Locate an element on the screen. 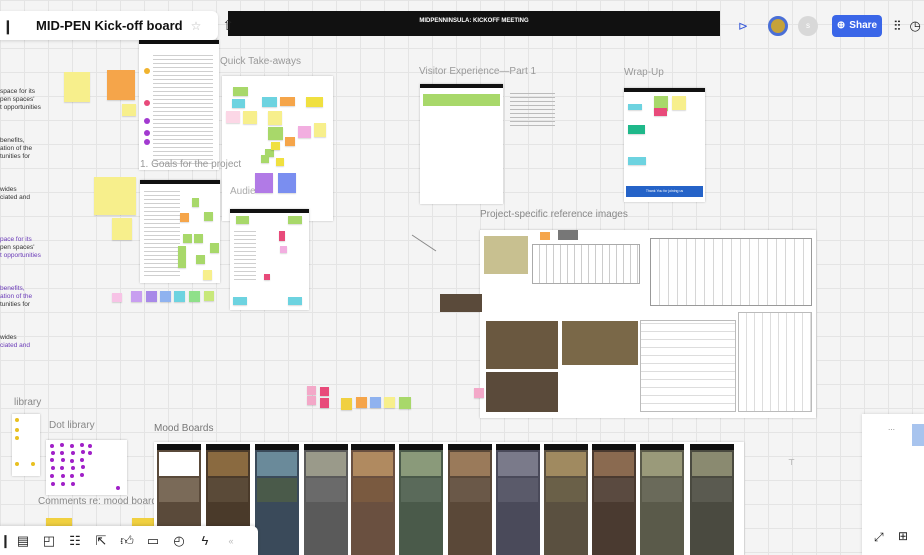  fullscreen-icon: ⤢ is located at coordinates (879, 537).